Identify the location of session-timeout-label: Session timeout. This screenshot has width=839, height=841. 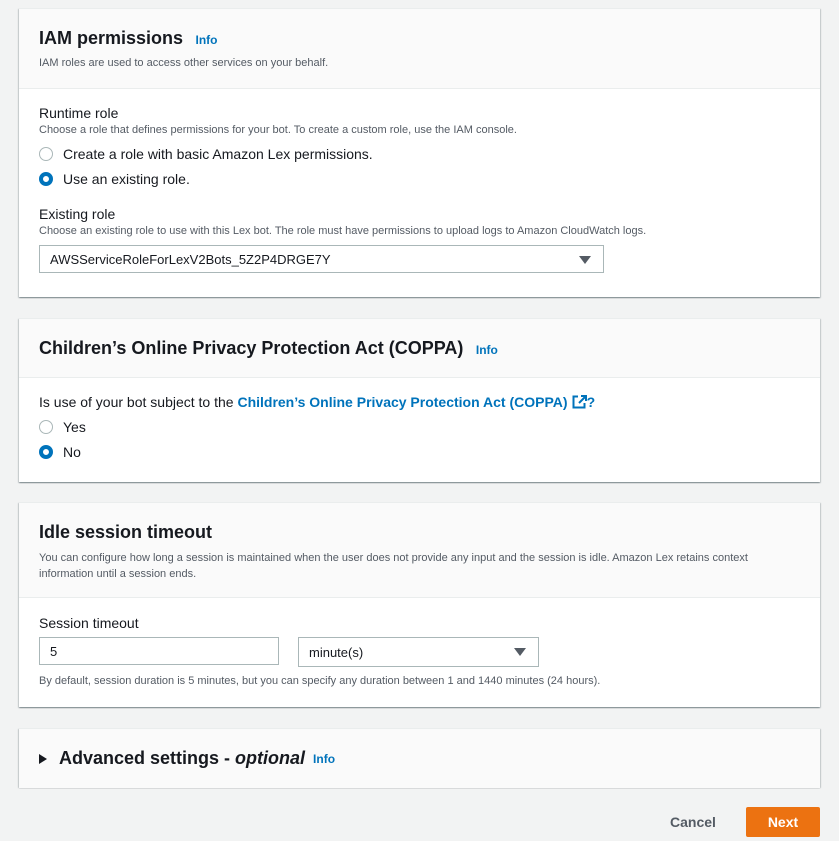
(89, 623).